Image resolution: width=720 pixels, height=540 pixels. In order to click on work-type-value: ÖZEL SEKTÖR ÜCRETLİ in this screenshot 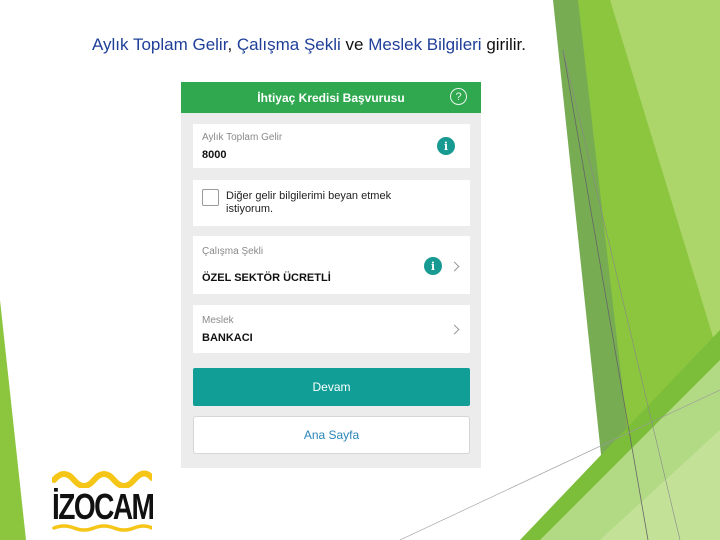, I will do `click(266, 278)`.